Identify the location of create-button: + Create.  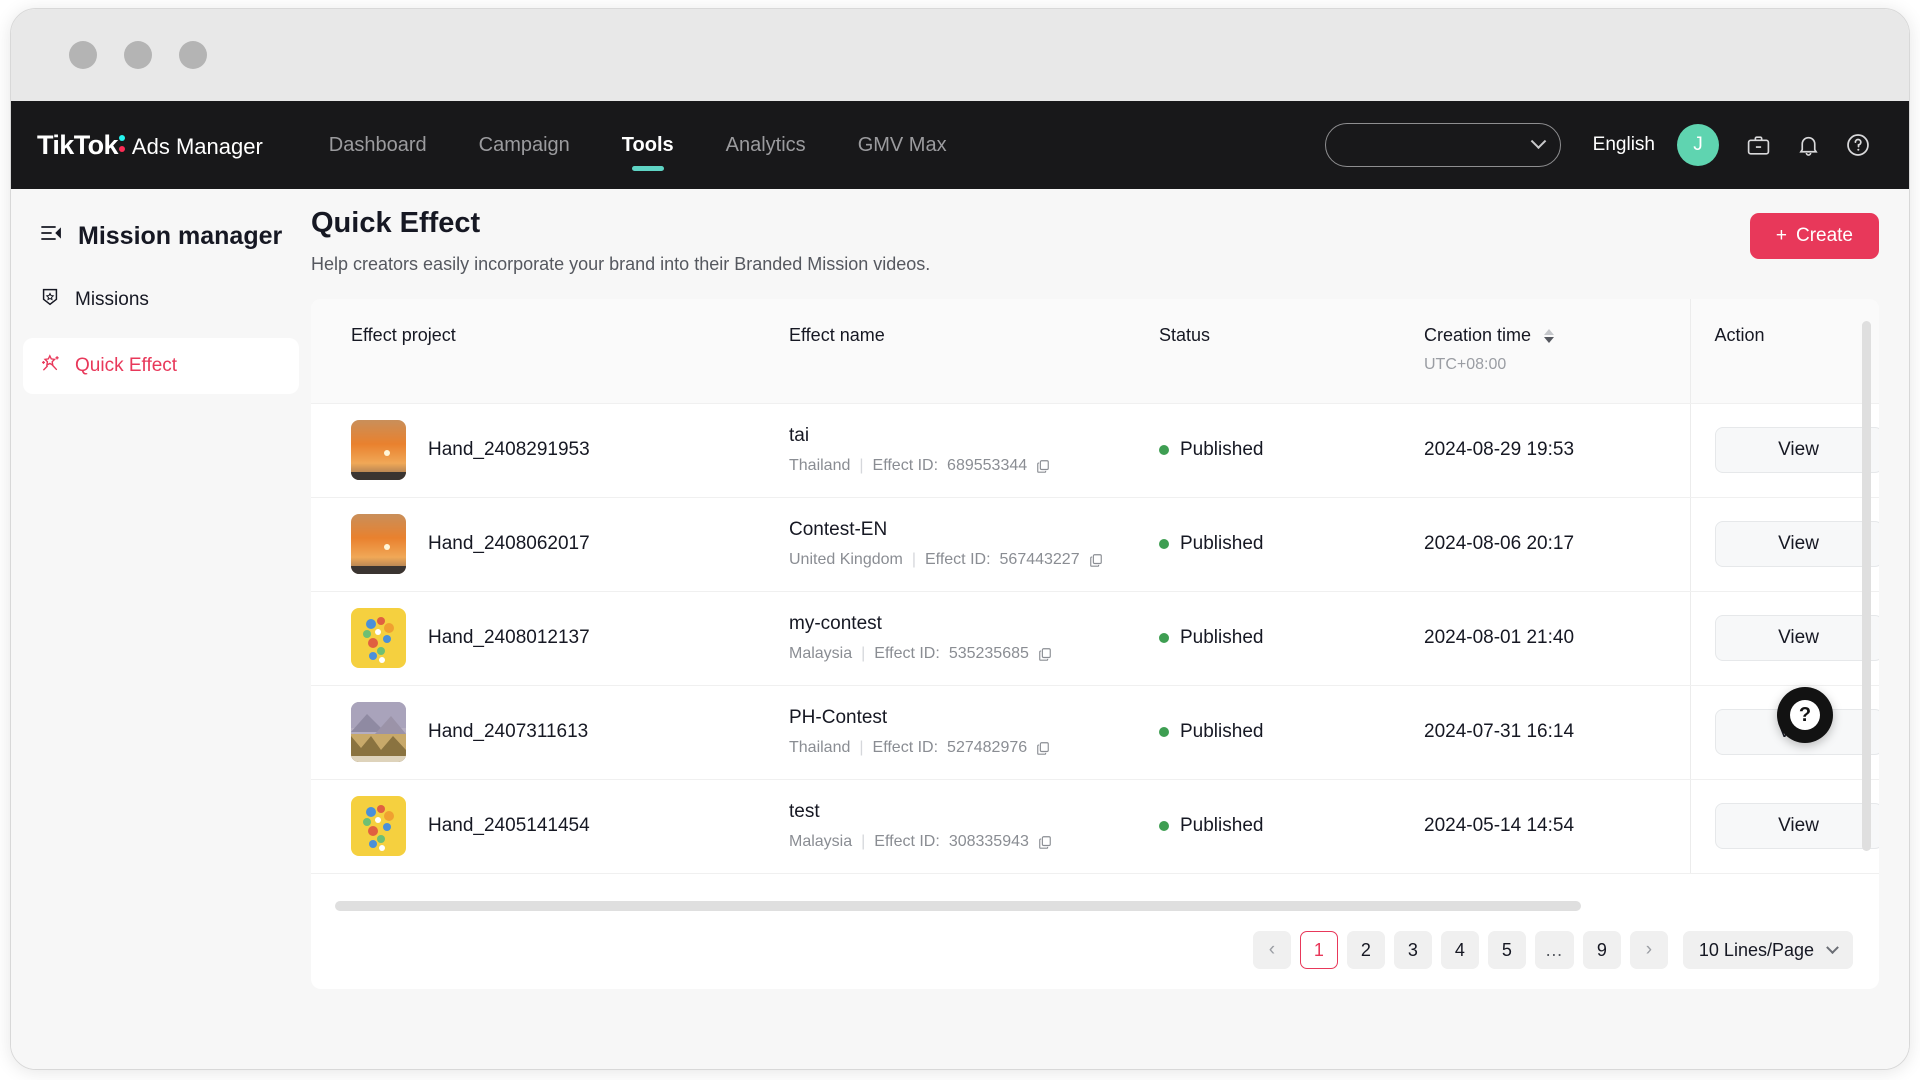
(1814, 236).